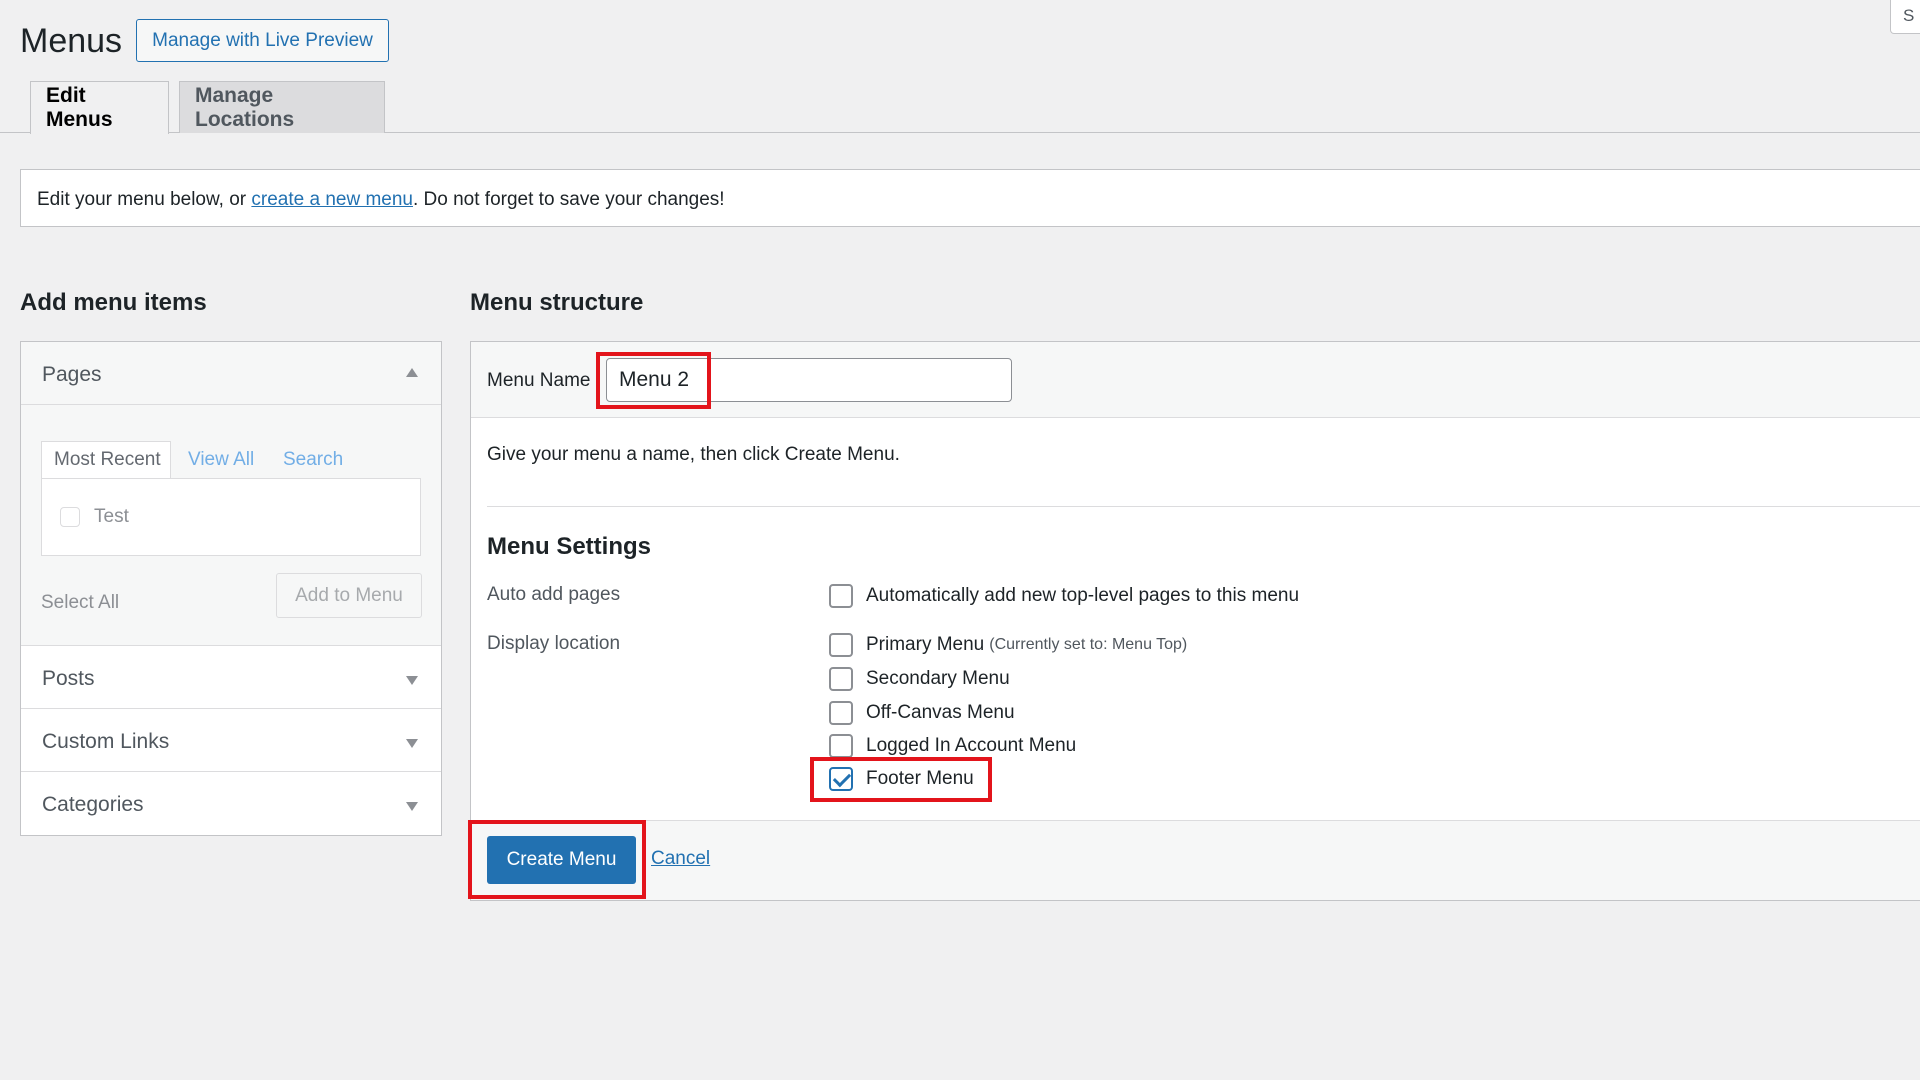  What do you see at coordinates (569, 546) in the screenshot?
I see `menu-settings-heading: Menu Settings` at bounding box center [569, 546].